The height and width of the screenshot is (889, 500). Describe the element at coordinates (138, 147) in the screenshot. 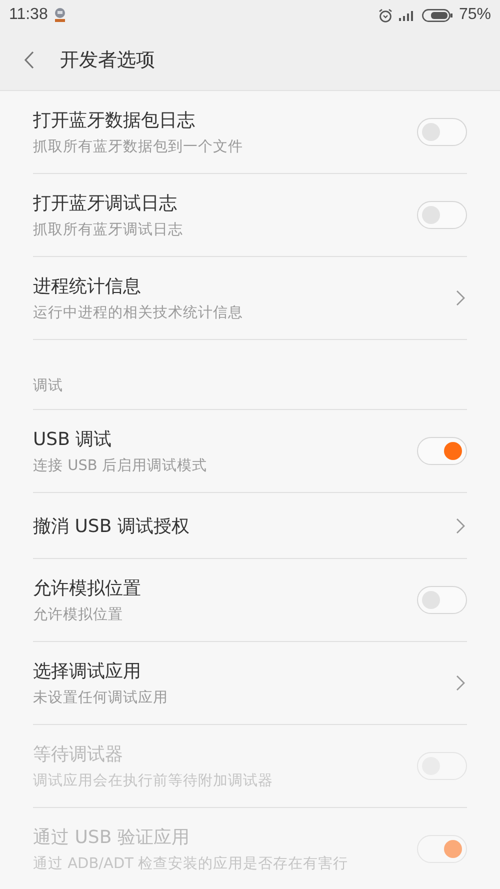

I see `row-subtitle: 抓取所有蓝牙数据包到一个文件` at that location.